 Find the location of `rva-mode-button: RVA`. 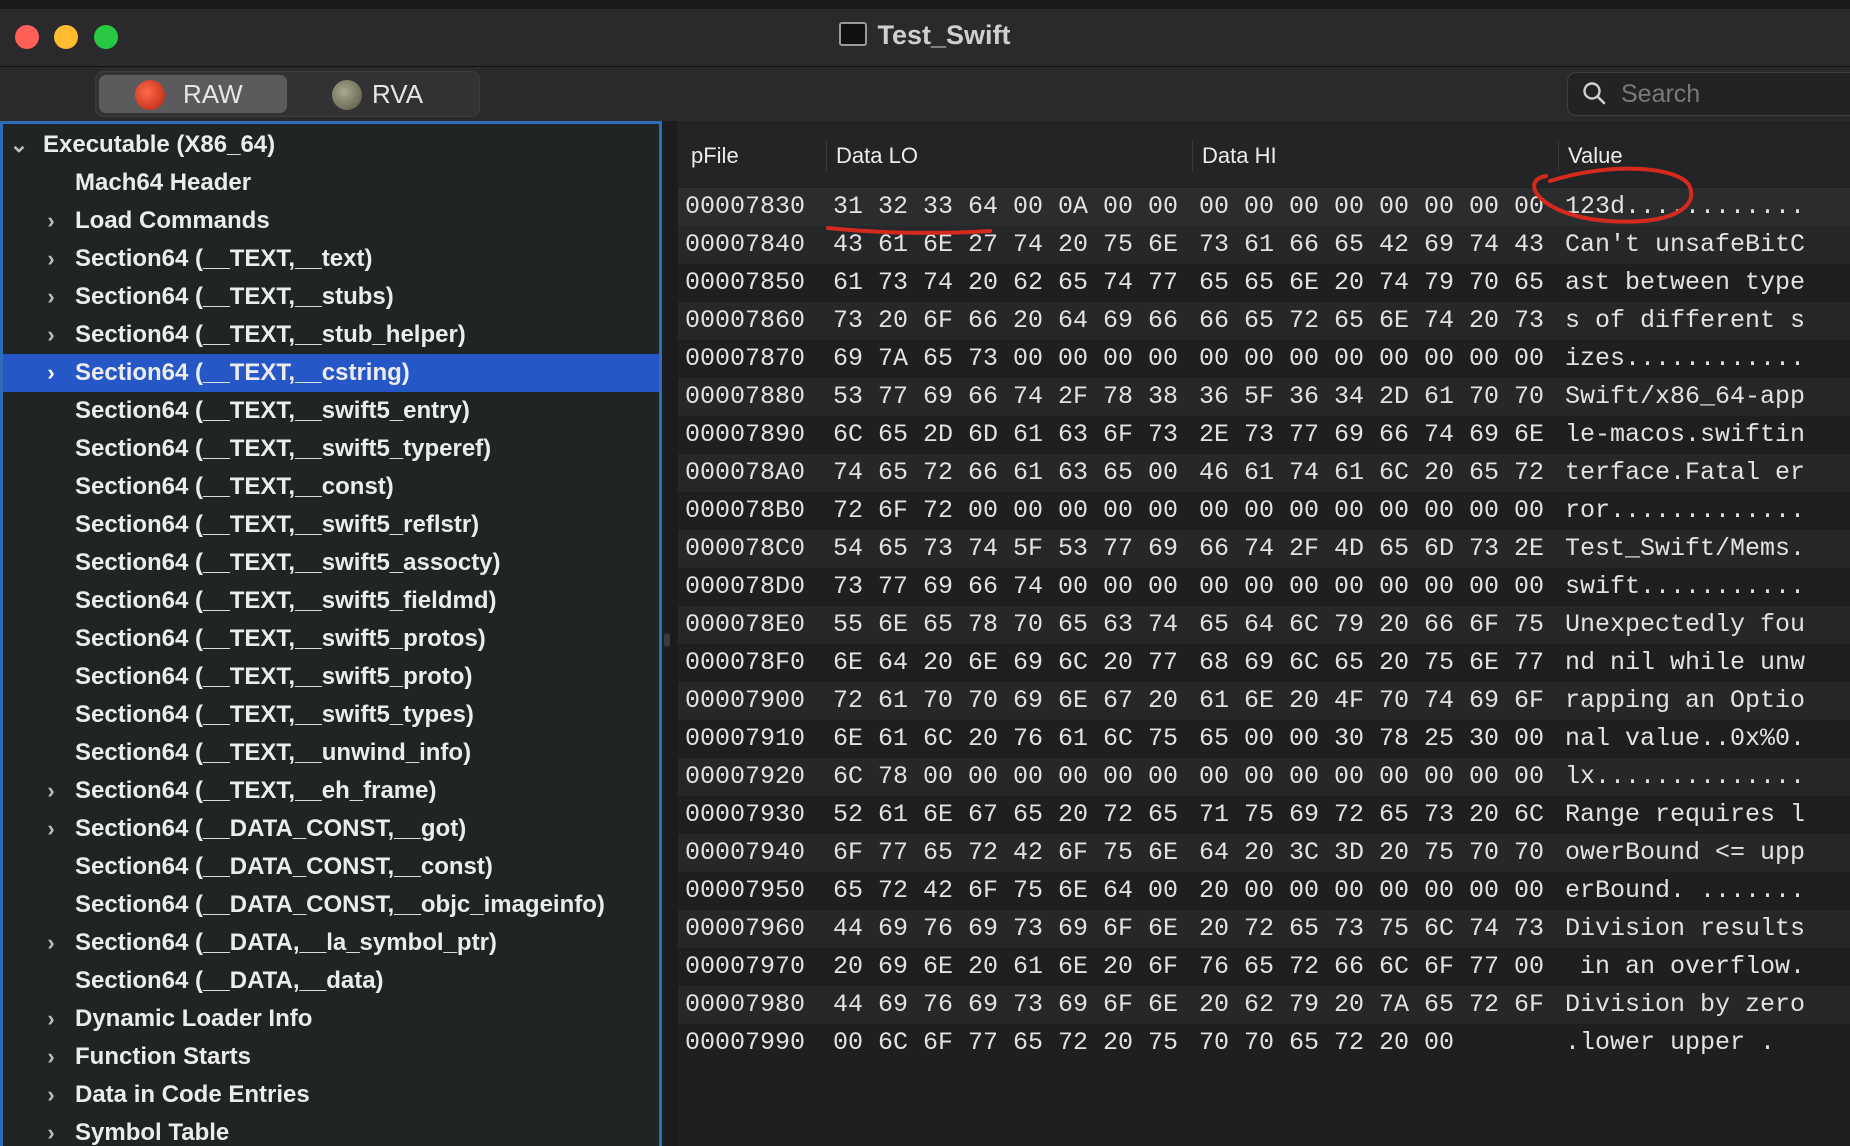

rva-mode-button: RVA is located at coordinates (384, 94).